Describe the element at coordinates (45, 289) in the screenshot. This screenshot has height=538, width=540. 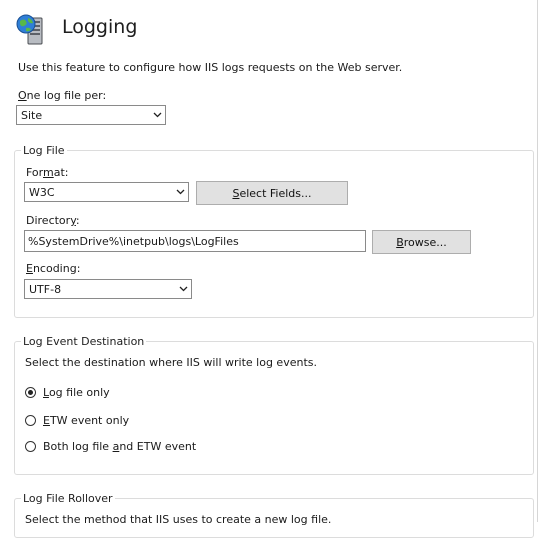
I see `encoding-value: UTF-8` at that location.